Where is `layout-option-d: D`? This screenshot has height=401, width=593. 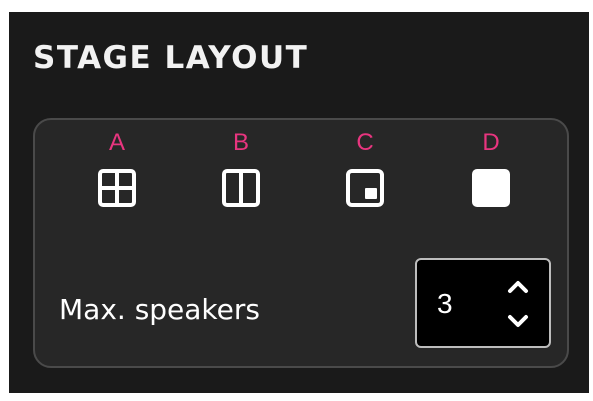
layout-option-d: D is located at coordinates (491, 172).